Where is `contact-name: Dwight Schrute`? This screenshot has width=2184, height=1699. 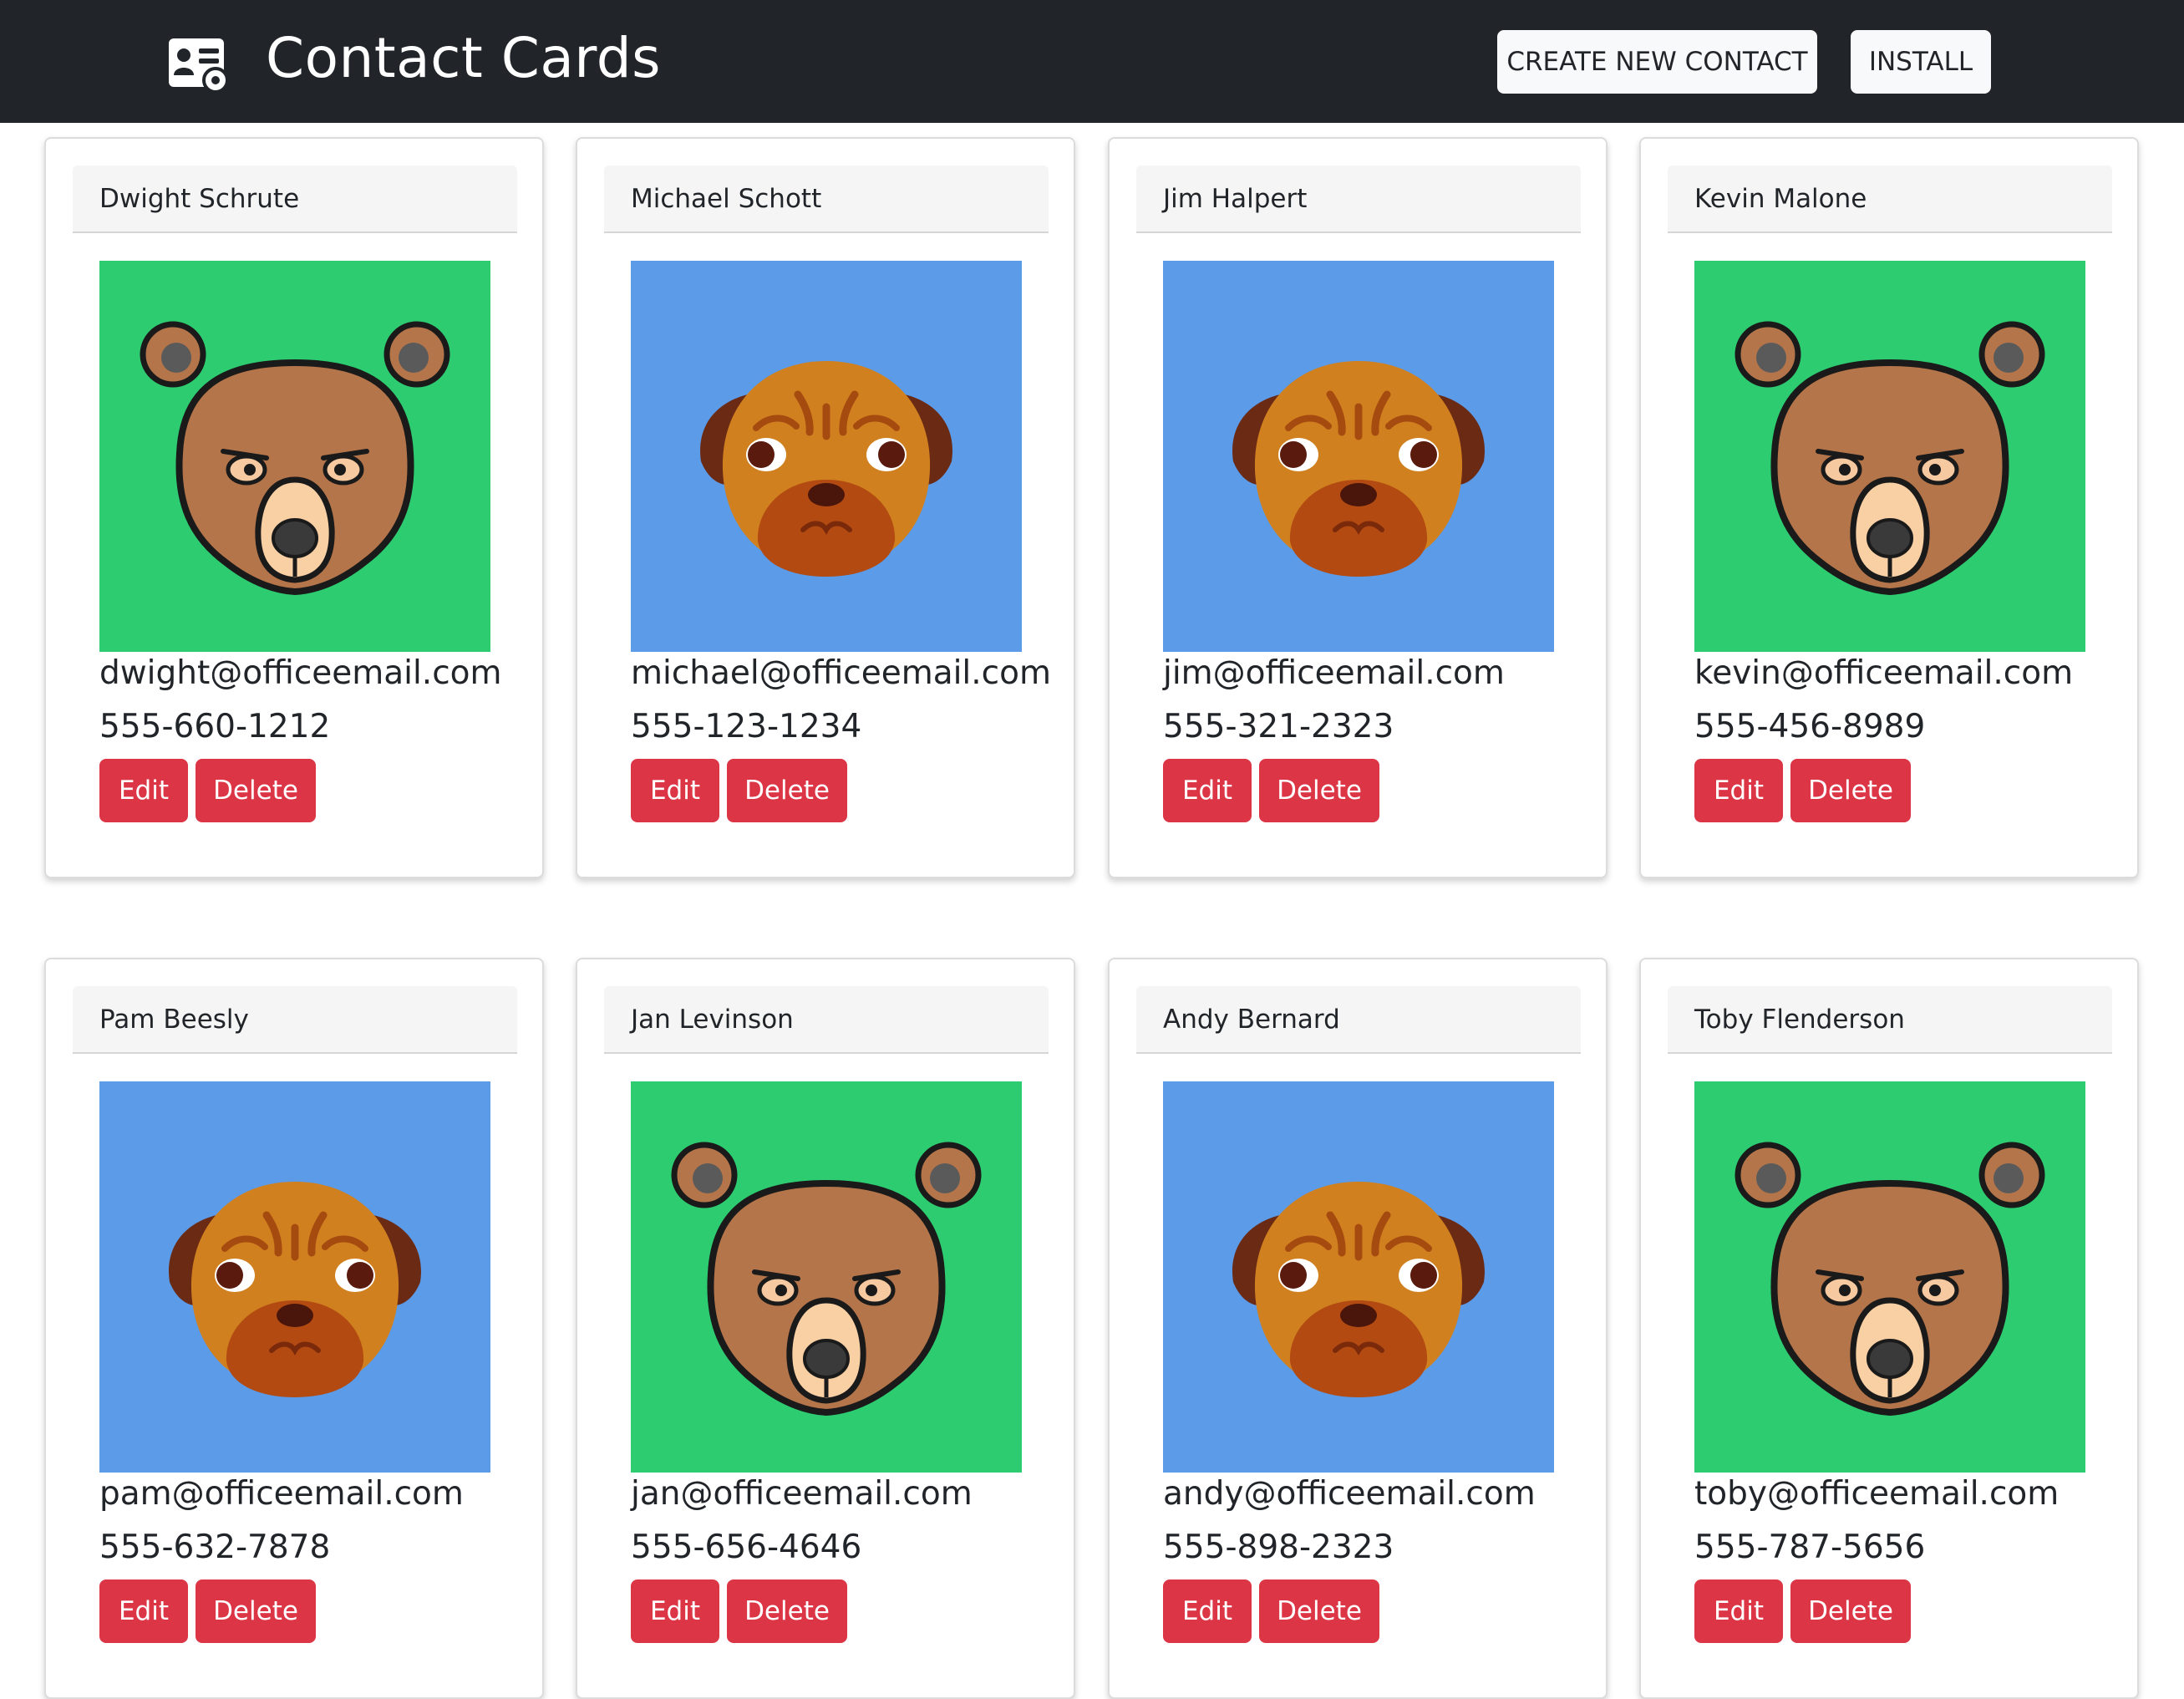
contact-name: Dwight Schrute is located at coordinates (295, 199).